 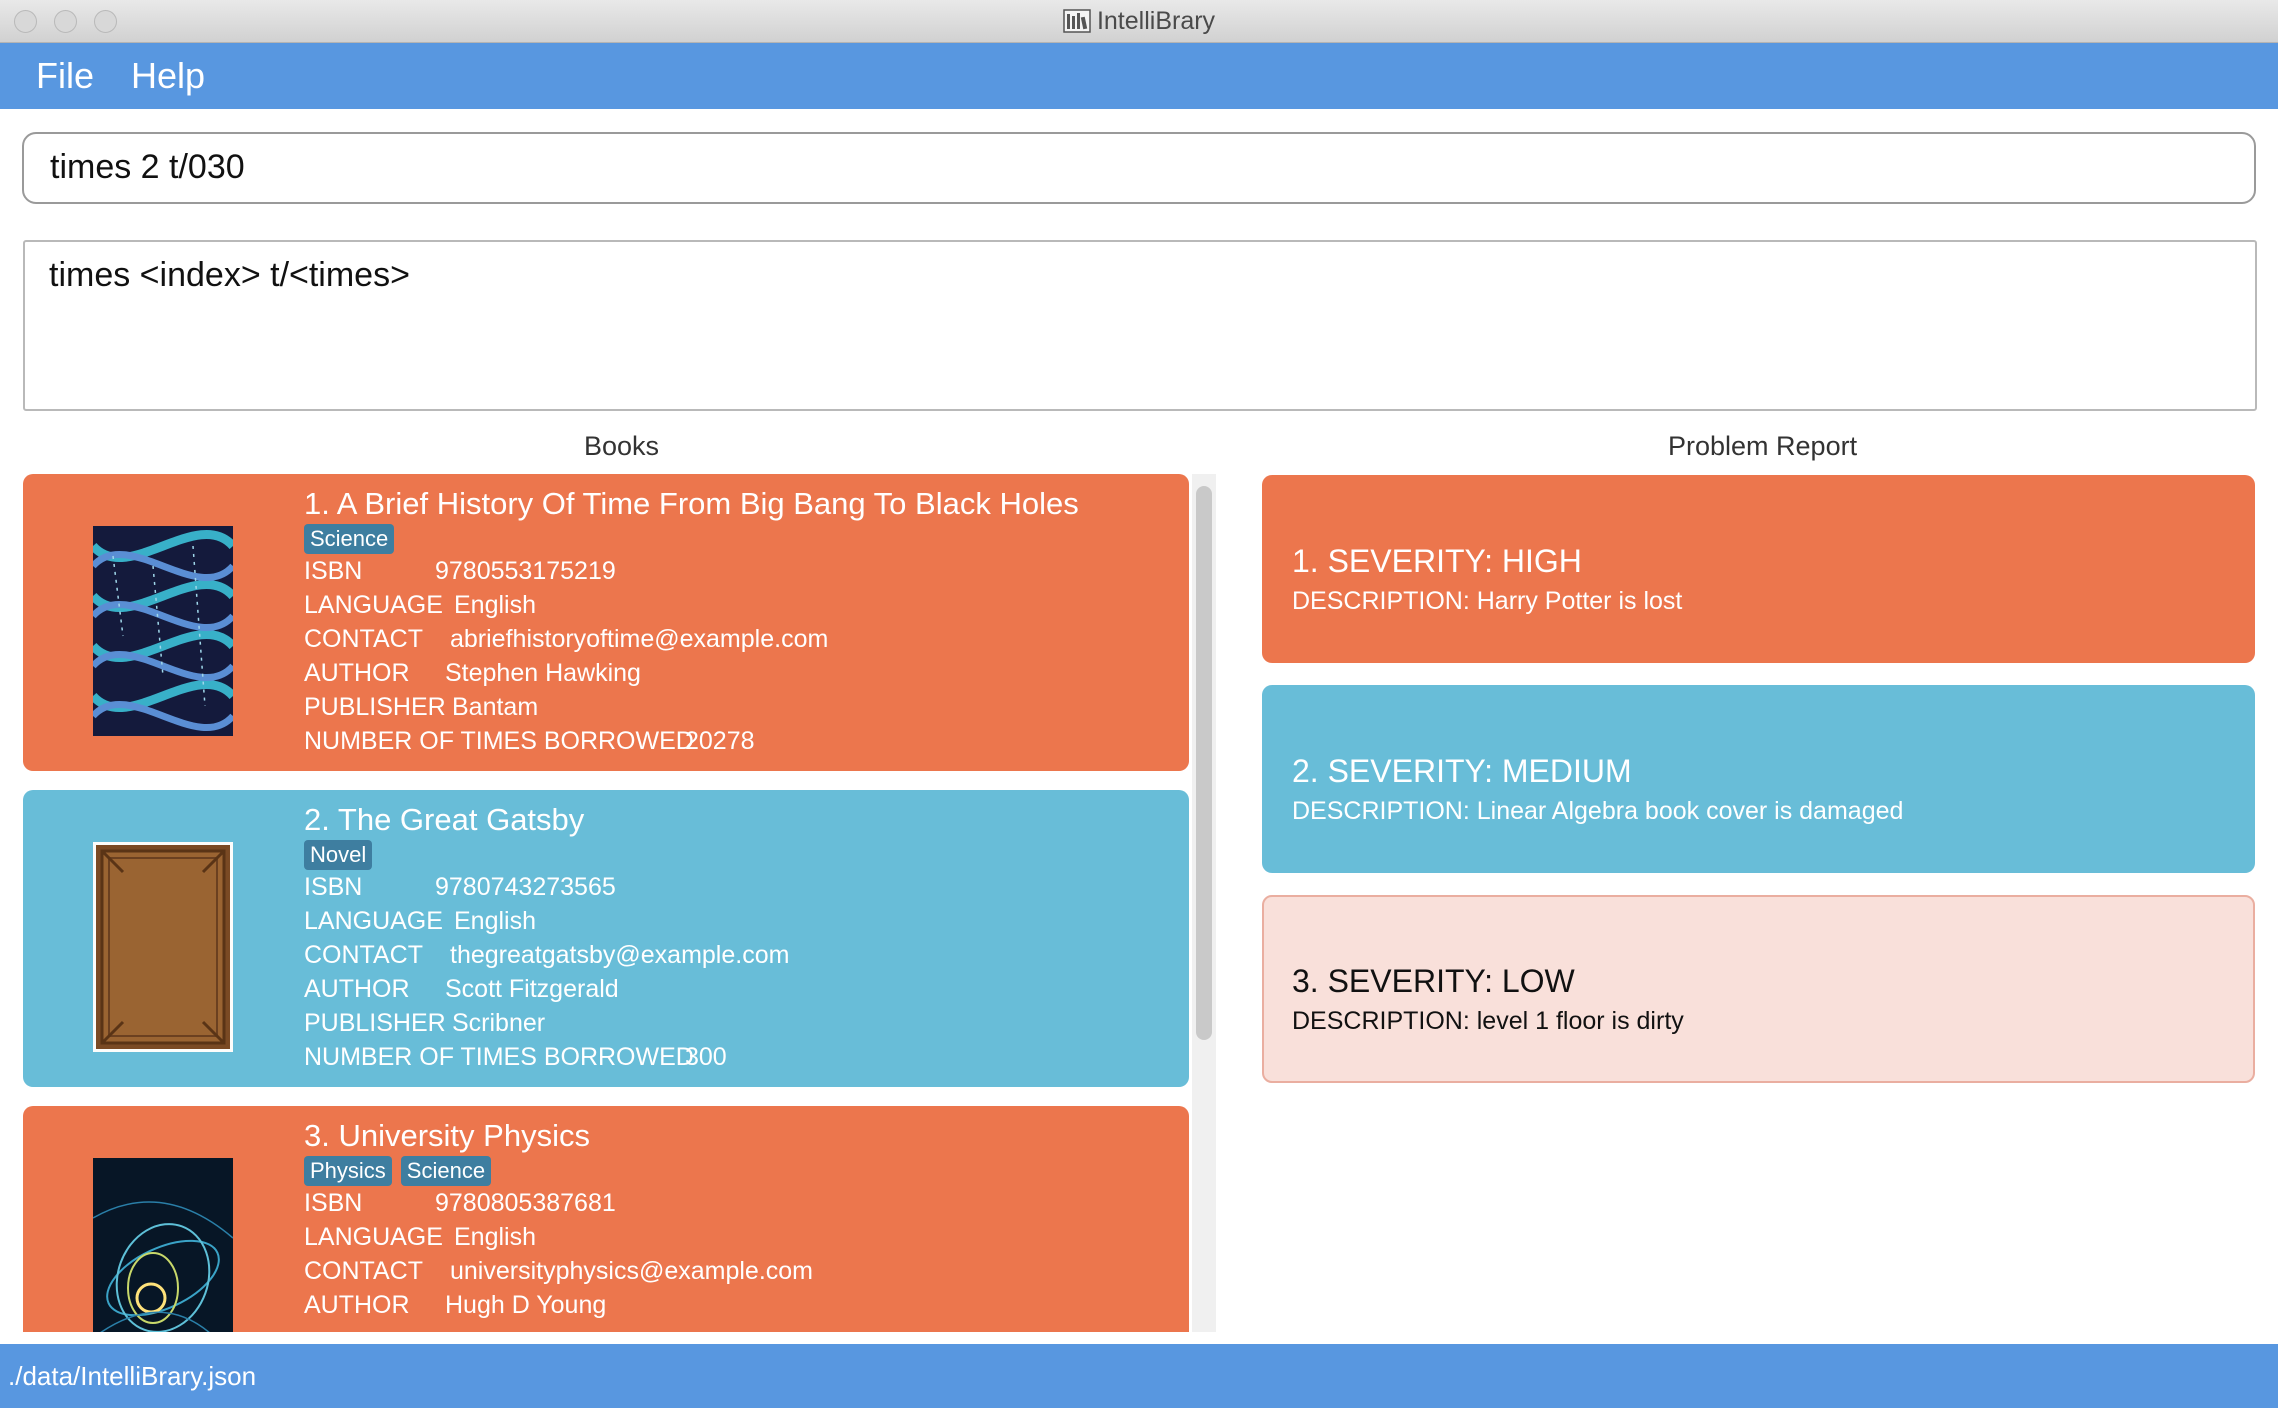 I want to click on book-tags: Physics Science, so click(x=402, y=1171).